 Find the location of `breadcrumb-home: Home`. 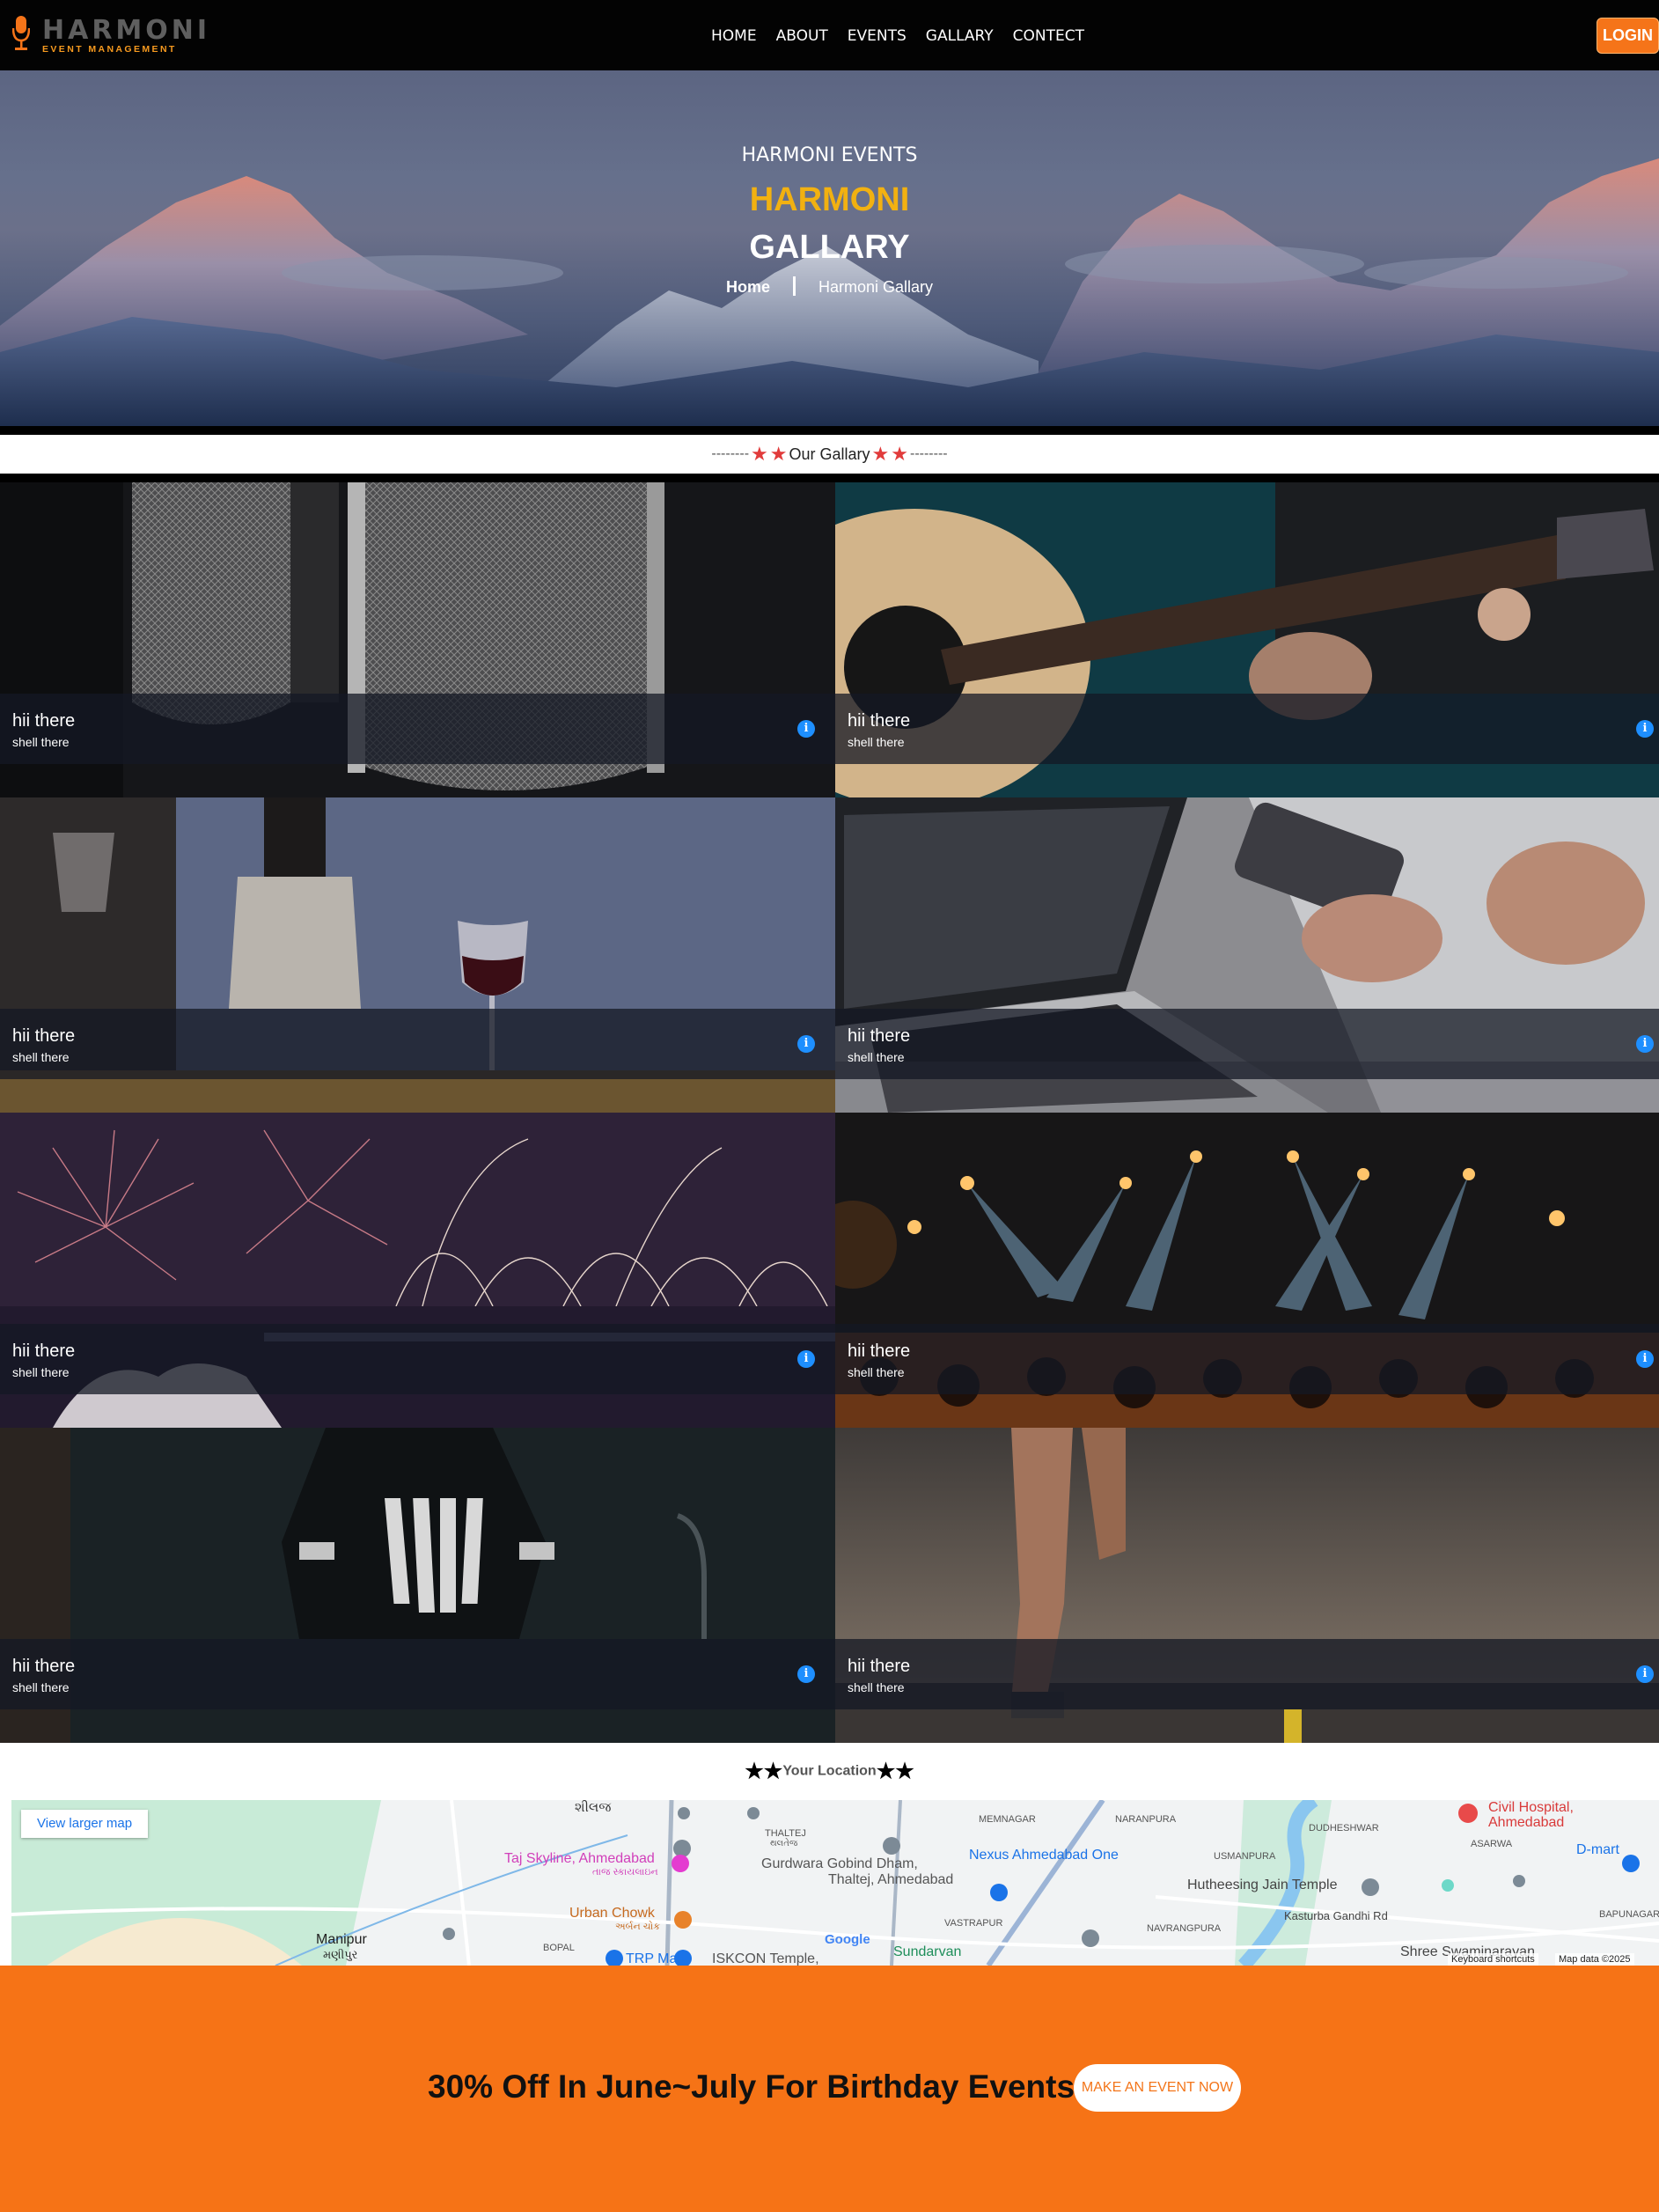

breadcrumb-home: Home is located at coordinates (748, 287).